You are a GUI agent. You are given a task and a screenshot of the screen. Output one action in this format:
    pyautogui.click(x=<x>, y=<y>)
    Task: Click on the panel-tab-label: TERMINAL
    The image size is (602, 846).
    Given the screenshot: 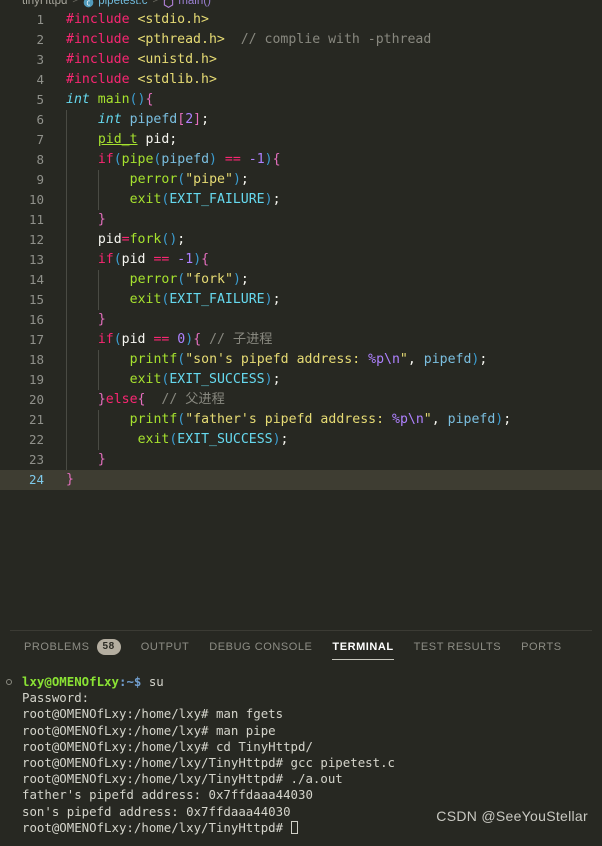 What is the action you would take?
    pyautogui.click(x=363, y=647)
    